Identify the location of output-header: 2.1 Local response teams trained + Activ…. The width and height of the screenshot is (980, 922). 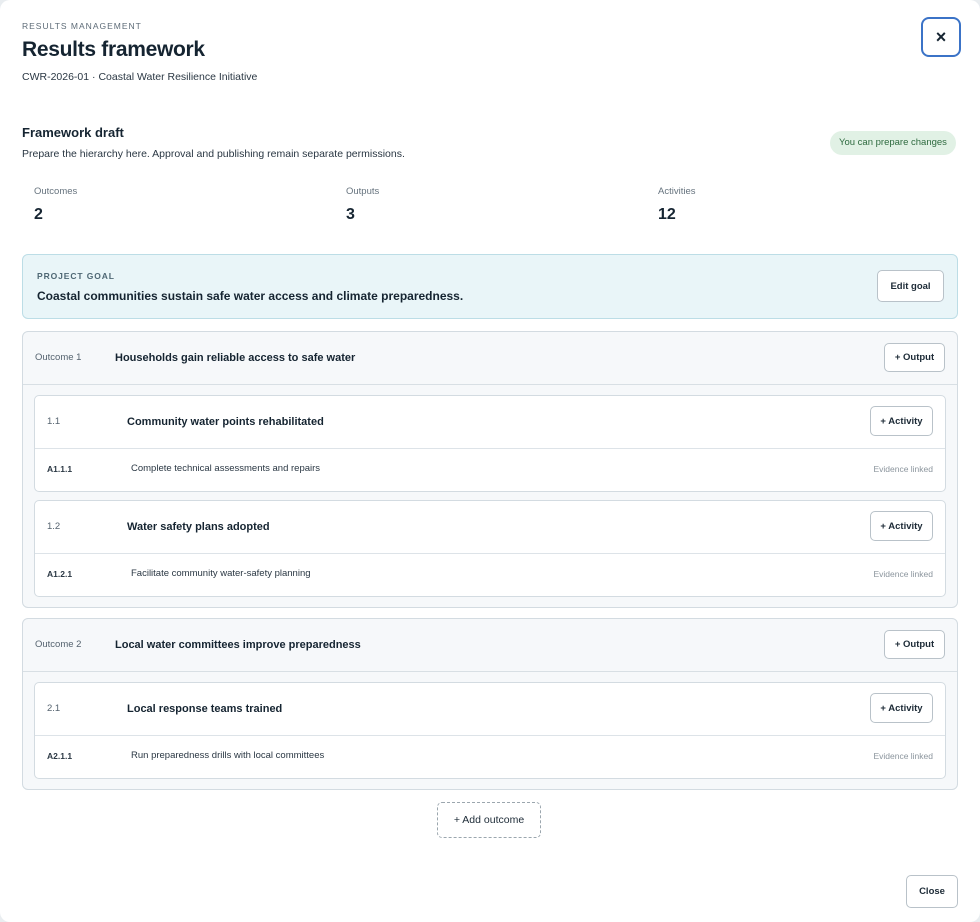
(490, 709).